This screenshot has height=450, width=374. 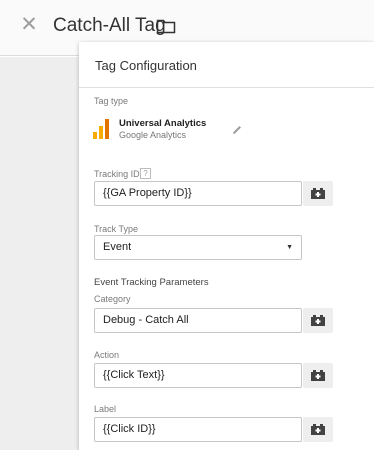 What do you see at coordinates (117, 247) in the screenshot?
I see `track-type-value: Event` at bounding box center [117, 247].